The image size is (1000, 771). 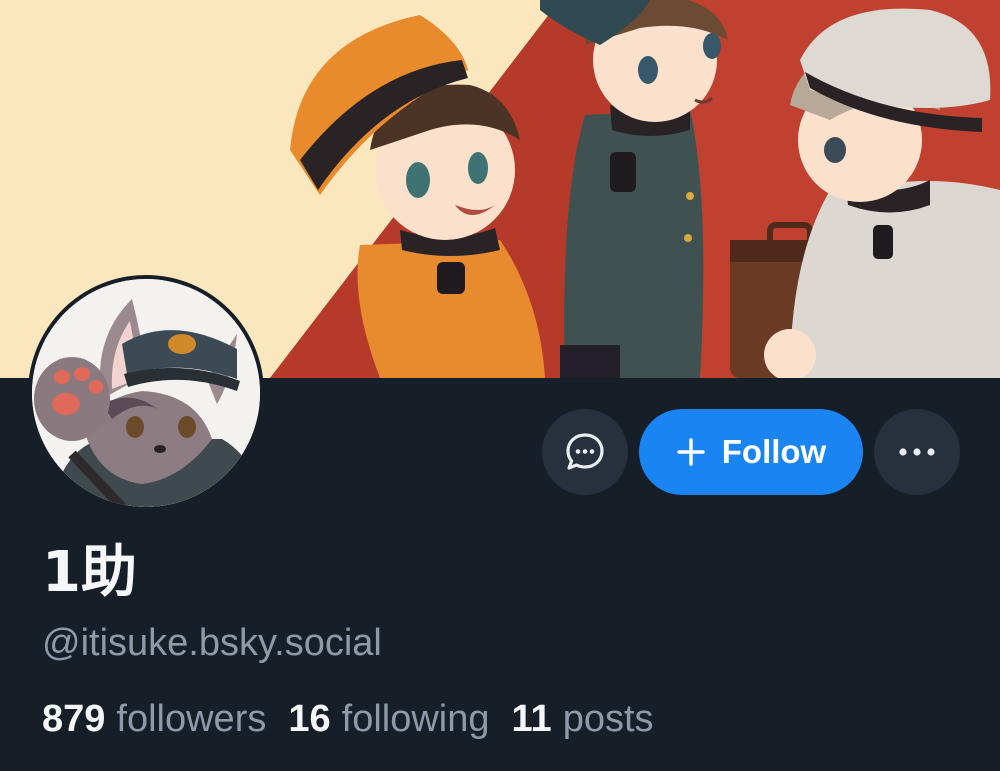 What do you see at coordinates (74, 719) in the screenshot?
I see `followers-count: 879` at bounding box center [74, 719].